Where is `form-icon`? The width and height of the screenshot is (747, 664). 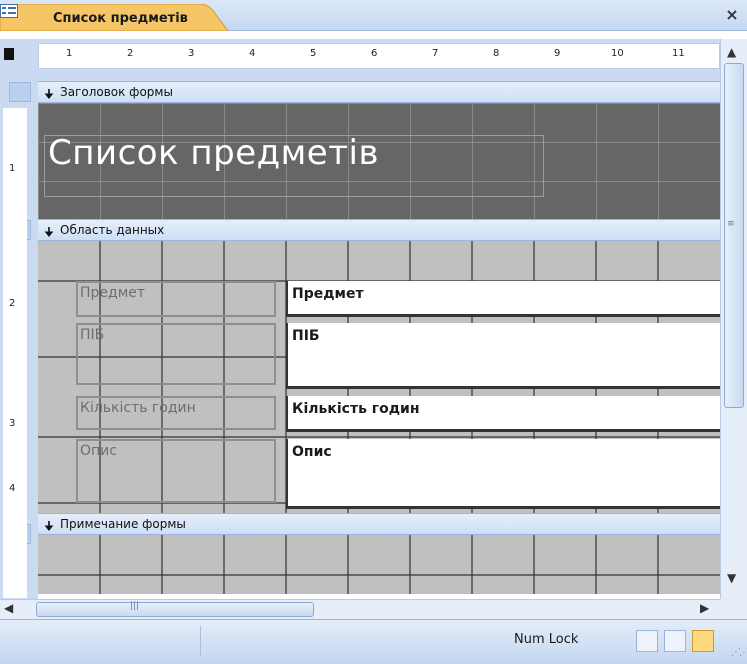 form-icon is located at coordinates (9, 11).